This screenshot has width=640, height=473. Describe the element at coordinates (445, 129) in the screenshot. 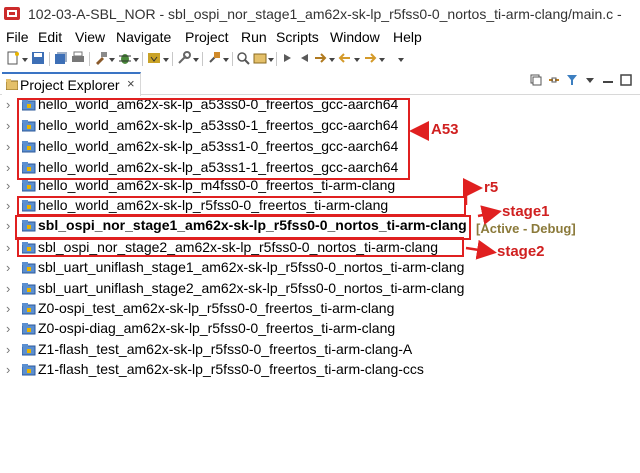

I see `annotation-label-a53: A53` at that location.